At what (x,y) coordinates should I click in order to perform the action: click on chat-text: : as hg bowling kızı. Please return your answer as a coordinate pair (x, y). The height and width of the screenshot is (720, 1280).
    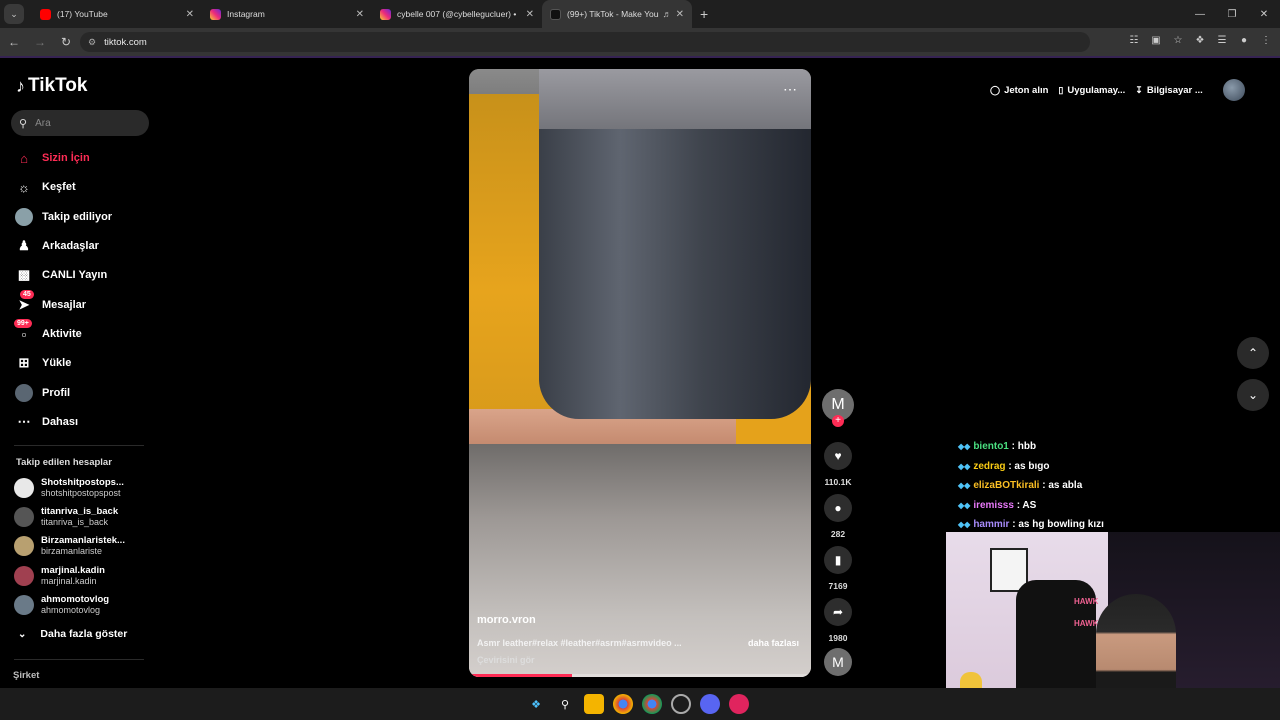
    Looking at the image, I should click on (1058, 525).